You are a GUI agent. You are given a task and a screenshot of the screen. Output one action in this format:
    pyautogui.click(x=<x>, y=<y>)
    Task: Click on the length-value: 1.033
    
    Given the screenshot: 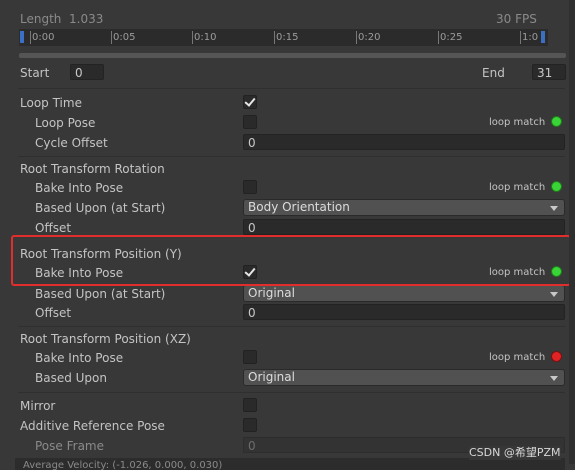 What is the action you would take?
    pyautogui.click(x=86, y=19)
    